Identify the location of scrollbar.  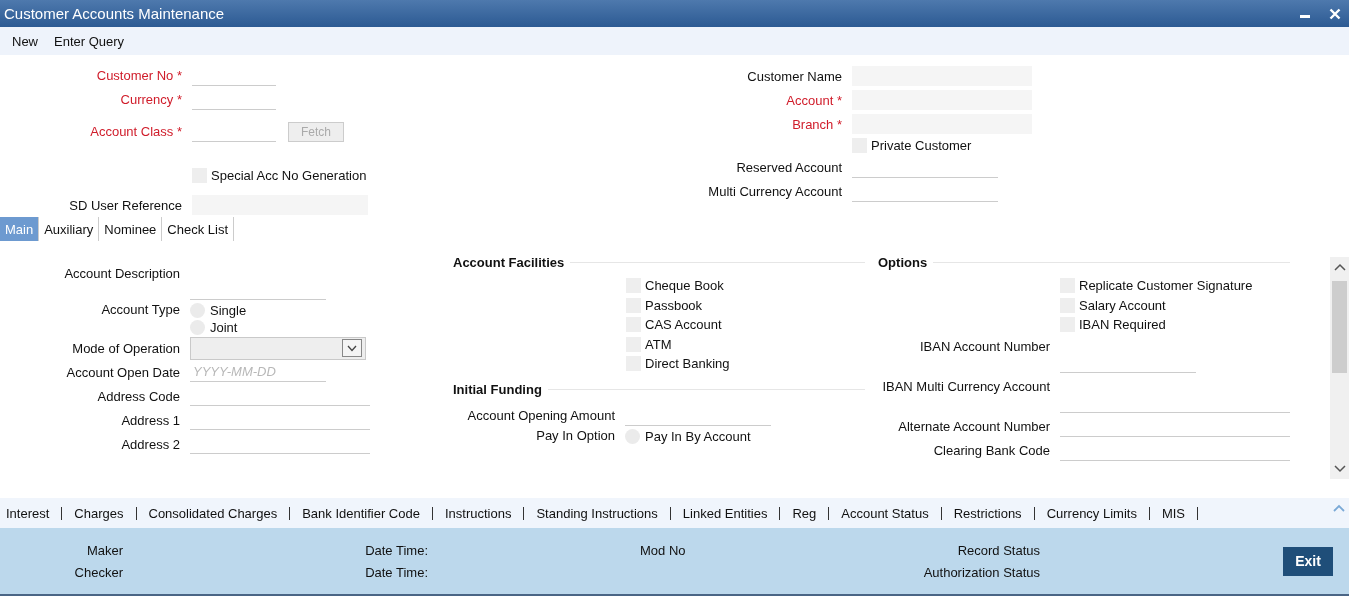
(1339, 368).